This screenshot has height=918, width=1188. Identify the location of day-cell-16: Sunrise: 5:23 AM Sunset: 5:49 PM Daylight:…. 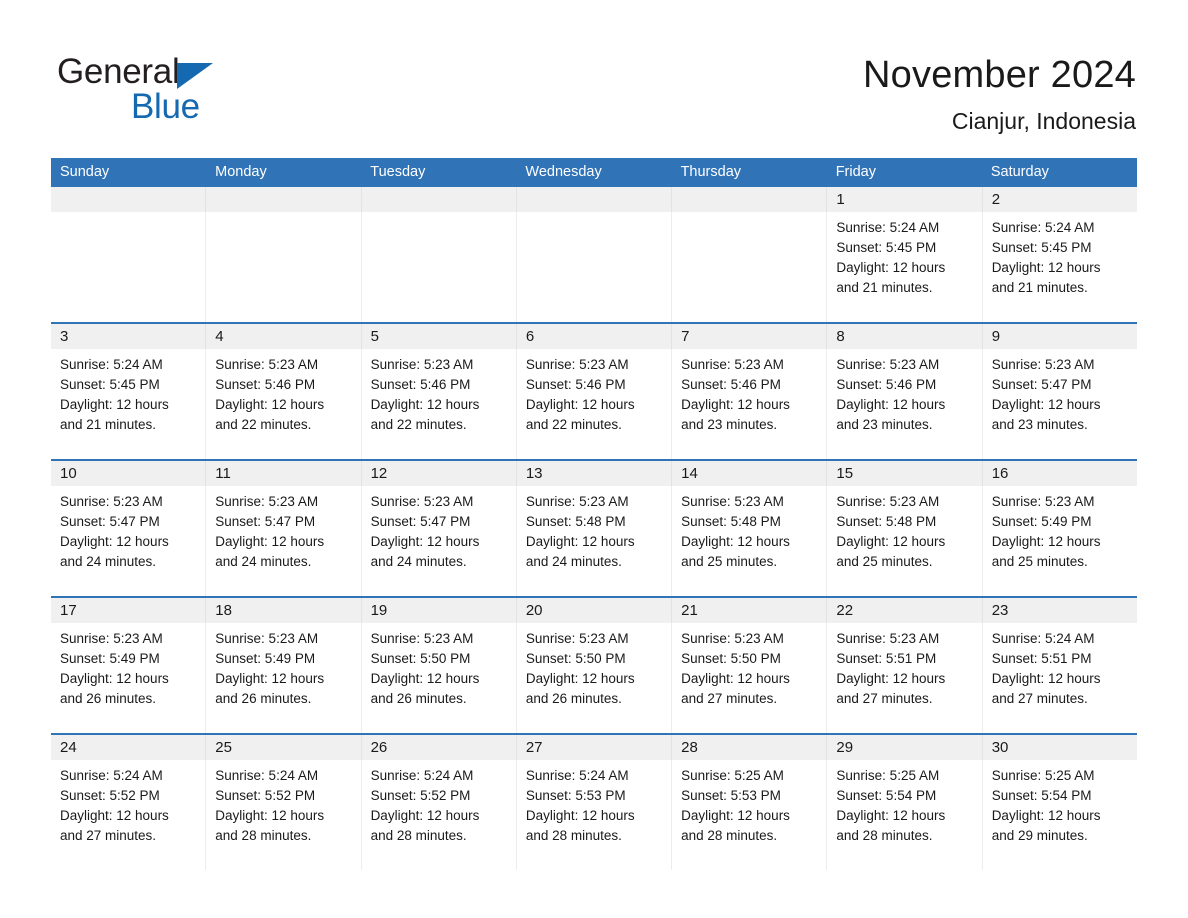
(1059, 541).